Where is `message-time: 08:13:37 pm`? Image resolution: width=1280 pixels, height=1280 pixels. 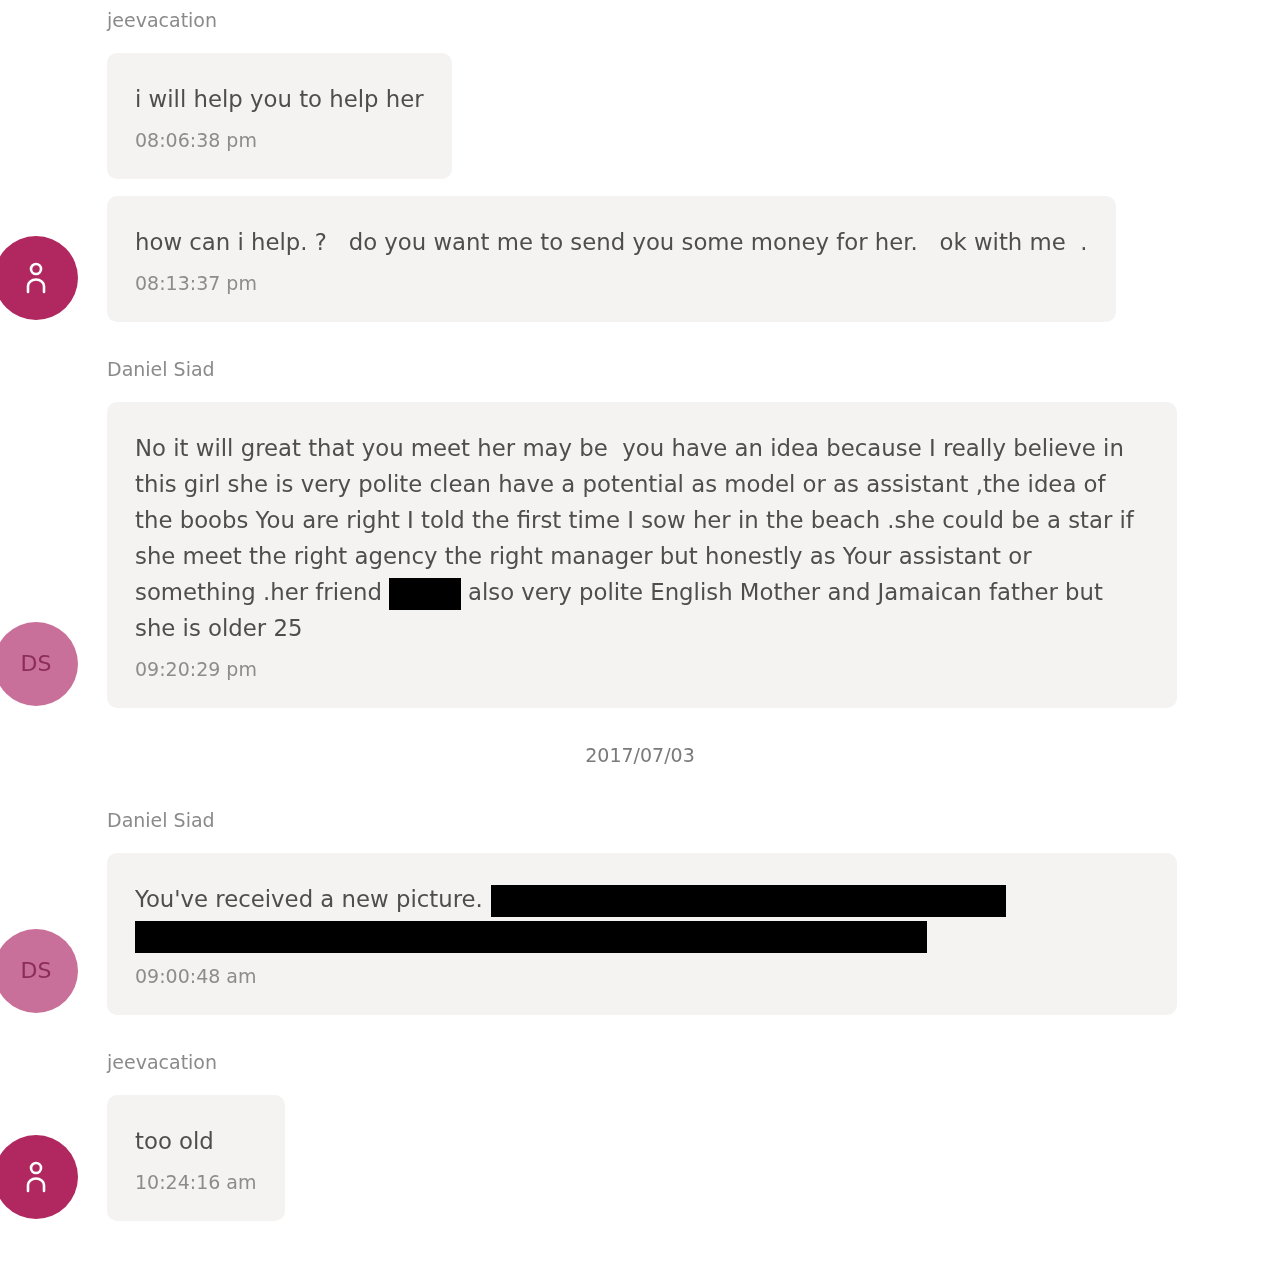
message-time: 08:13:37 pm is located at coordinates (196, 283).